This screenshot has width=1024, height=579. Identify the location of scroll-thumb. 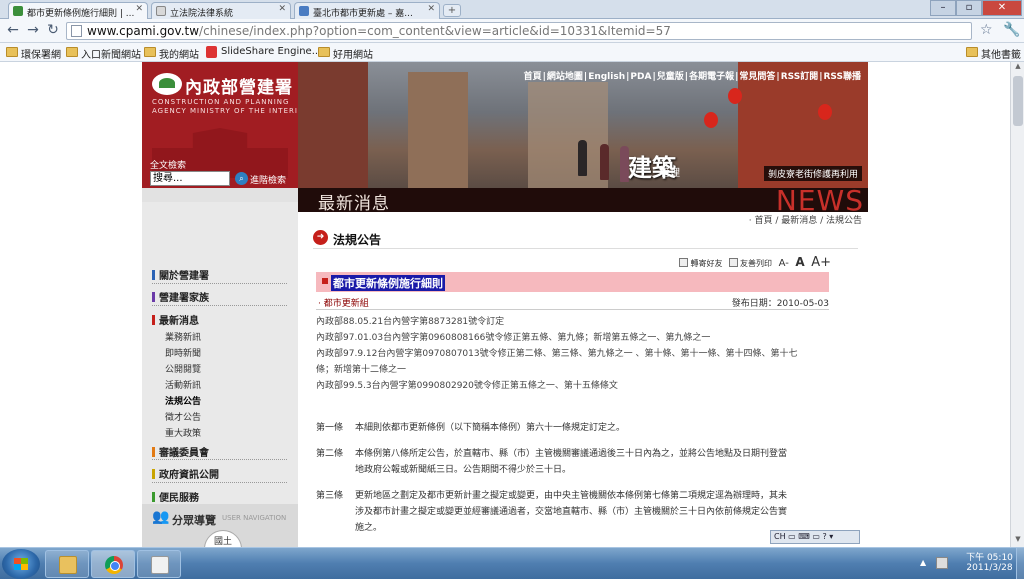
(1018, 101).